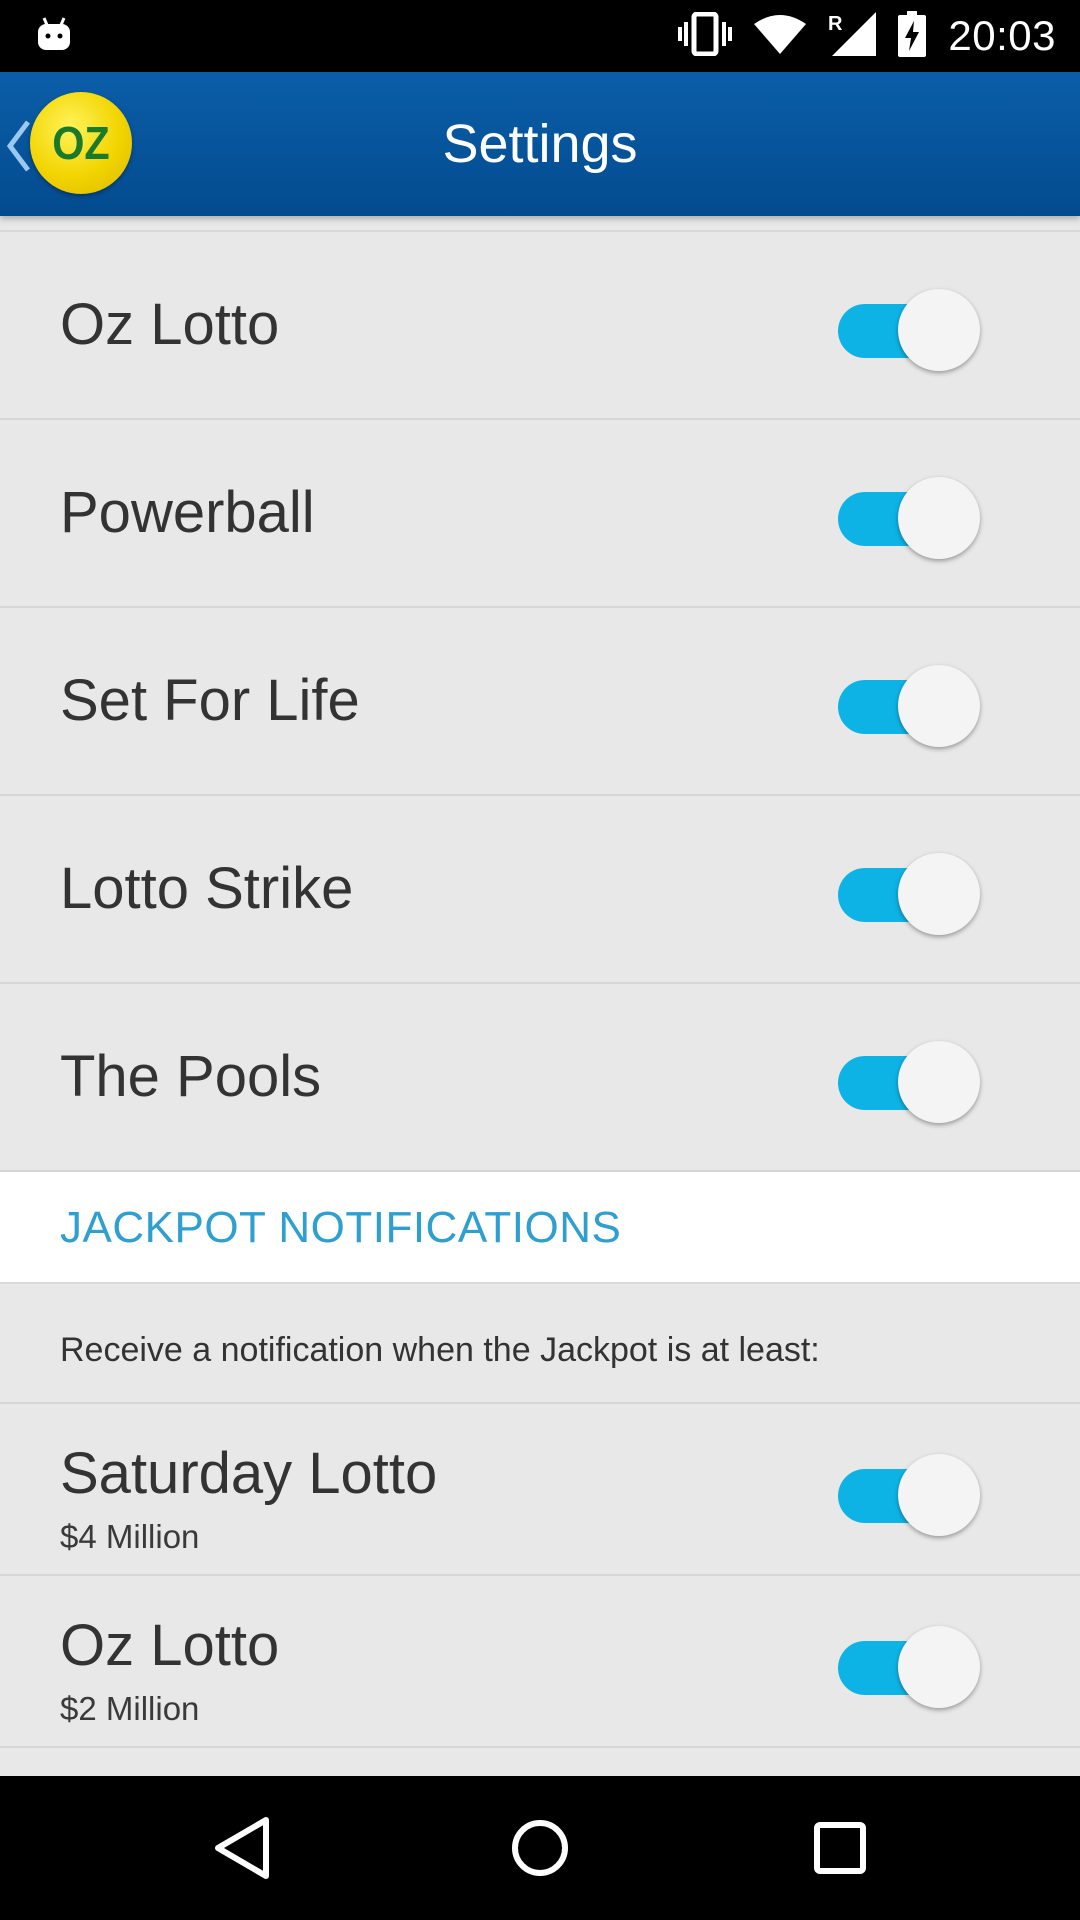 This screenshot has width=1080, height=1920. What do you see at coordinates (341, 1227) in the screenshot?
I see `section-header-text: JACKPOT NOTIFICATIONS` at bounding box center [341, 1227].